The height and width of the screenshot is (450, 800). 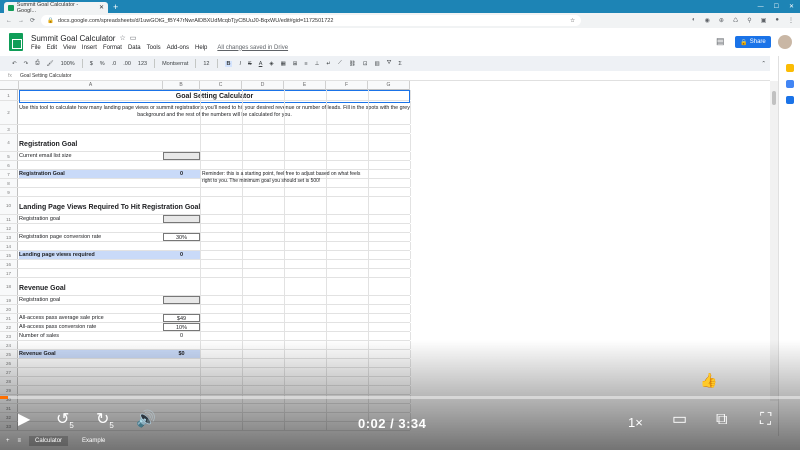 What do you see at coordinates (181, 85) in the screenshot?
I see `column-header: B` at bounding box center [181, 85].